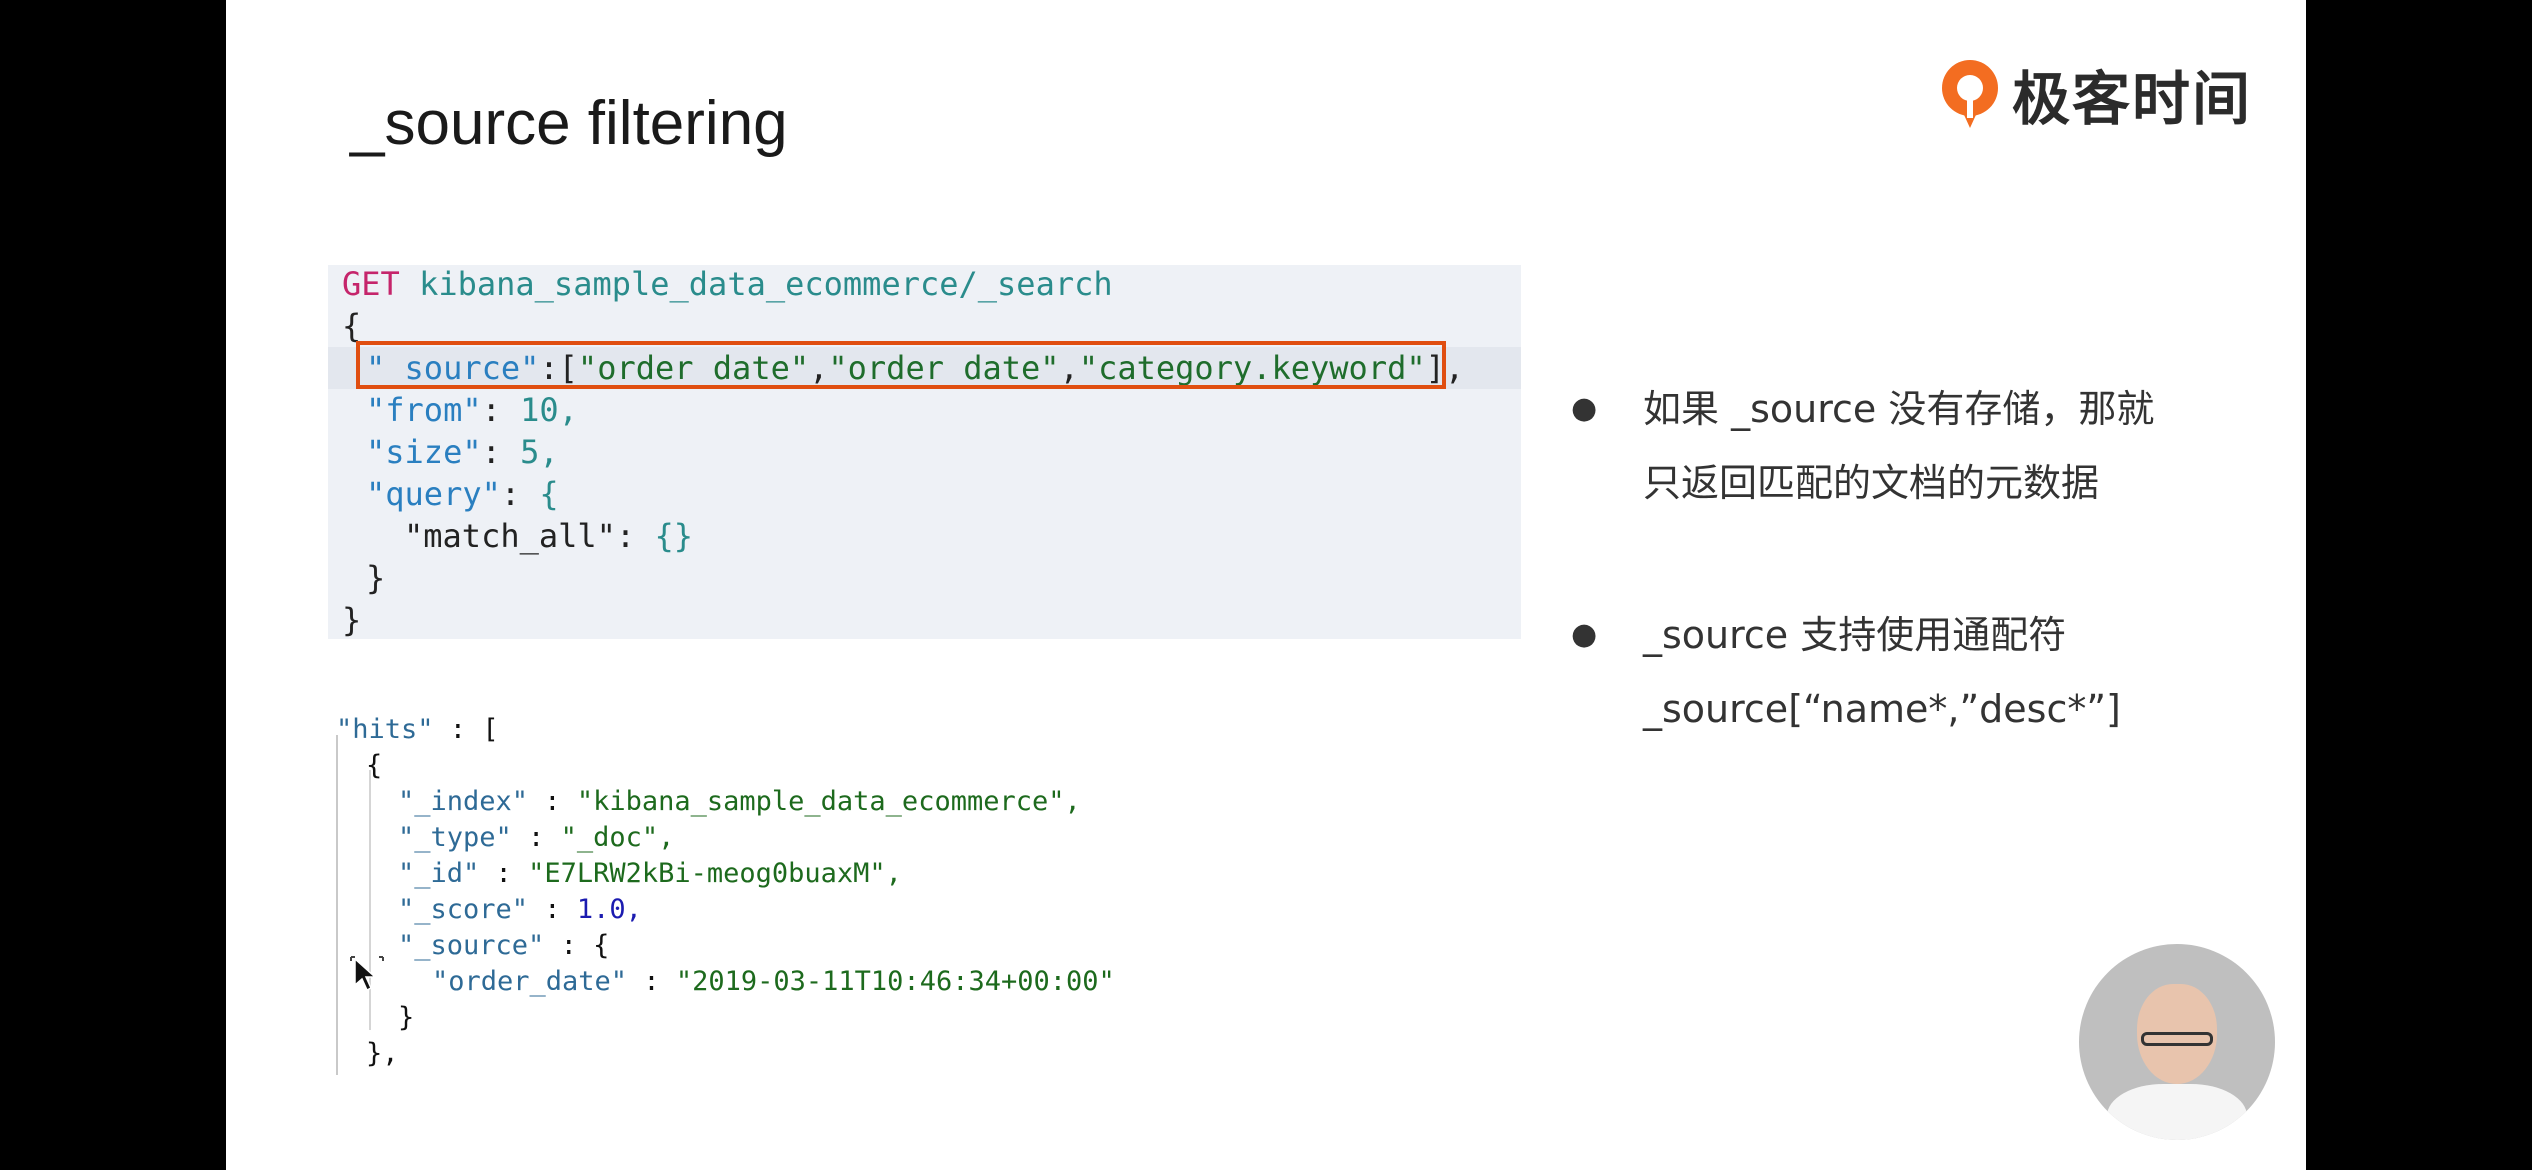 This screenshot has width=2532, height=1170. I want to click on match-all-line: "match_all": {}, so click(548, 536).